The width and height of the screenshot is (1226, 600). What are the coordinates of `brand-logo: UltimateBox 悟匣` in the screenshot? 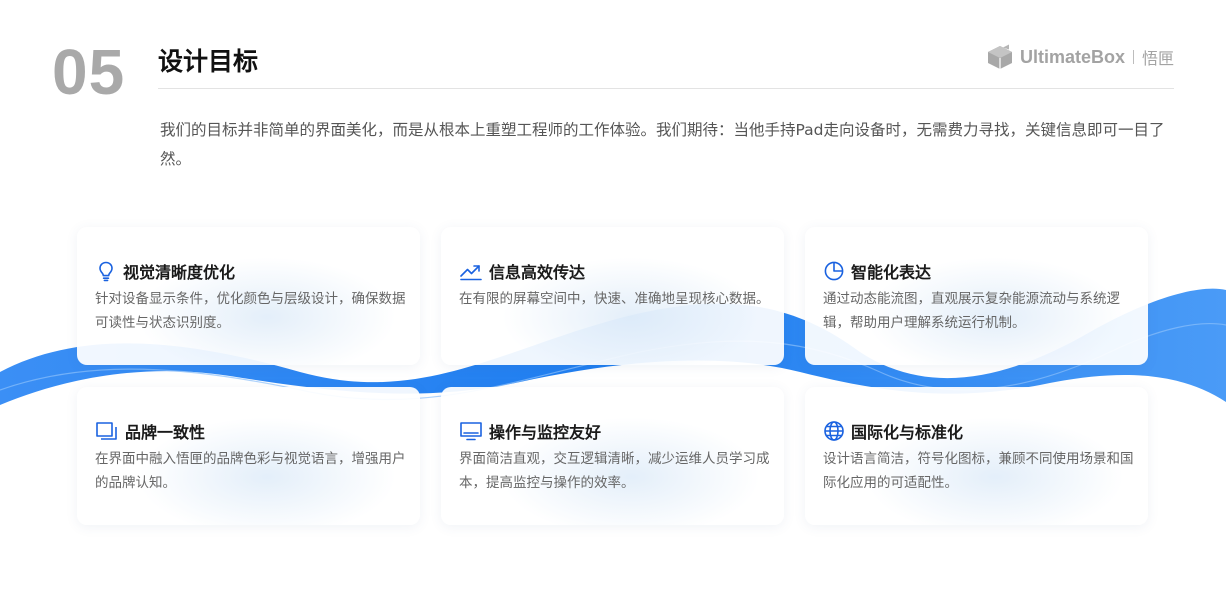 It's located at (1080, 57).